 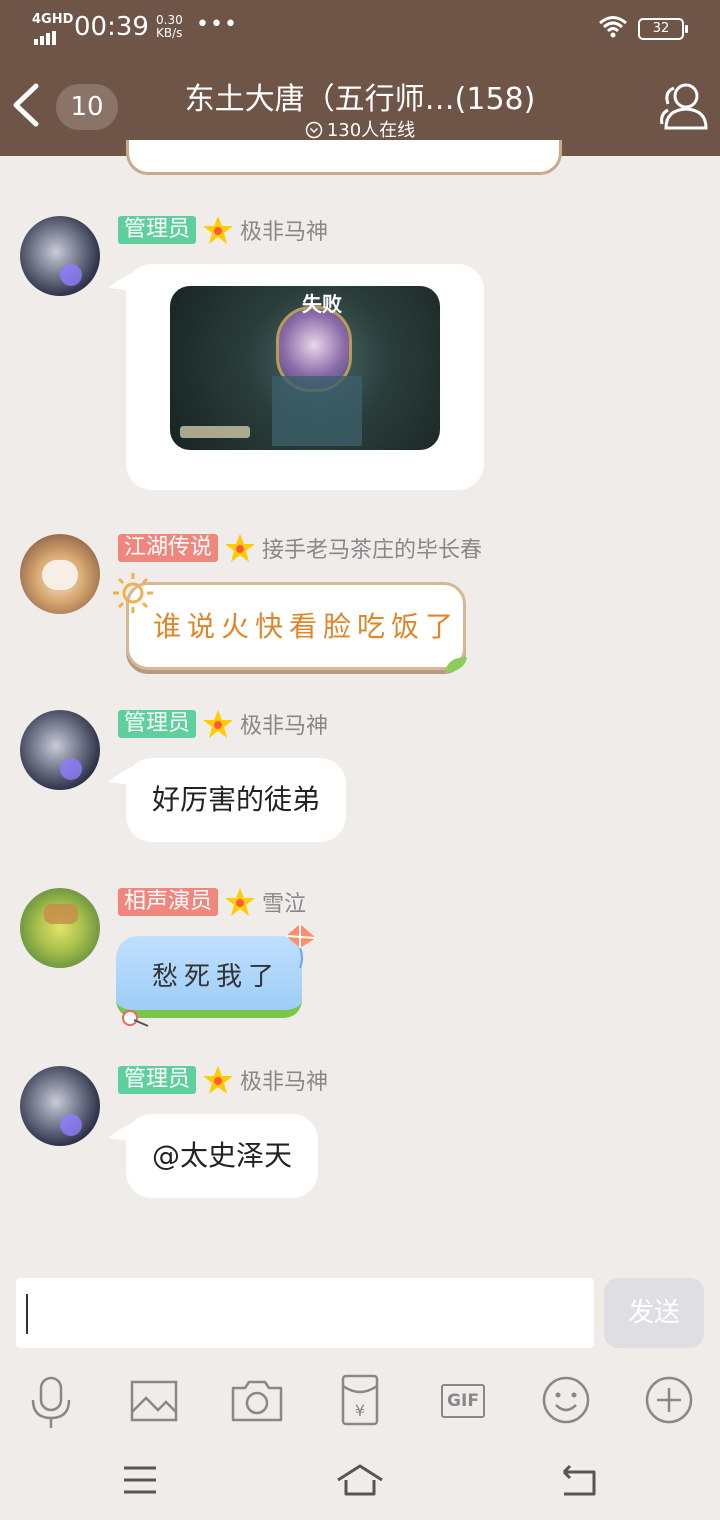 I want to click on gif-label: GIF, so click(x=463, y=1401).